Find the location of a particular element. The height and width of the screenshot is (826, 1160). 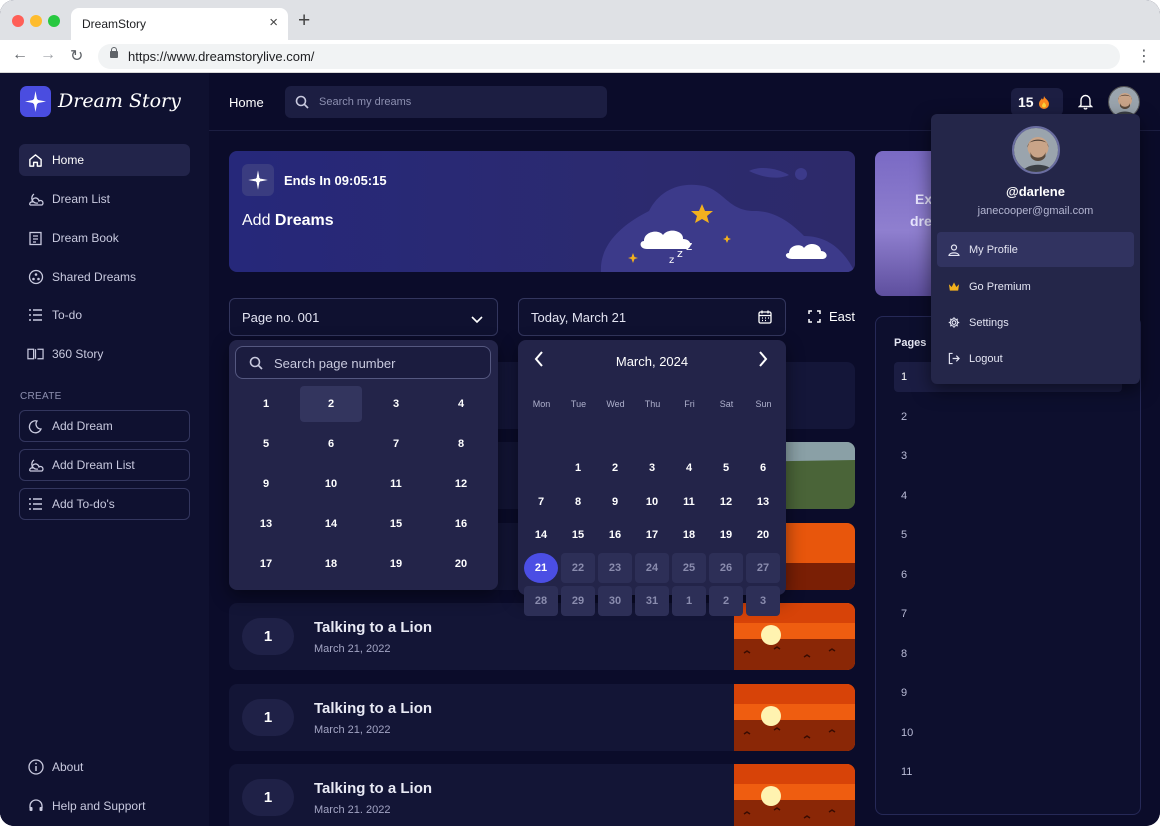

page-item: 6 is located at coordinates (1008, 575).